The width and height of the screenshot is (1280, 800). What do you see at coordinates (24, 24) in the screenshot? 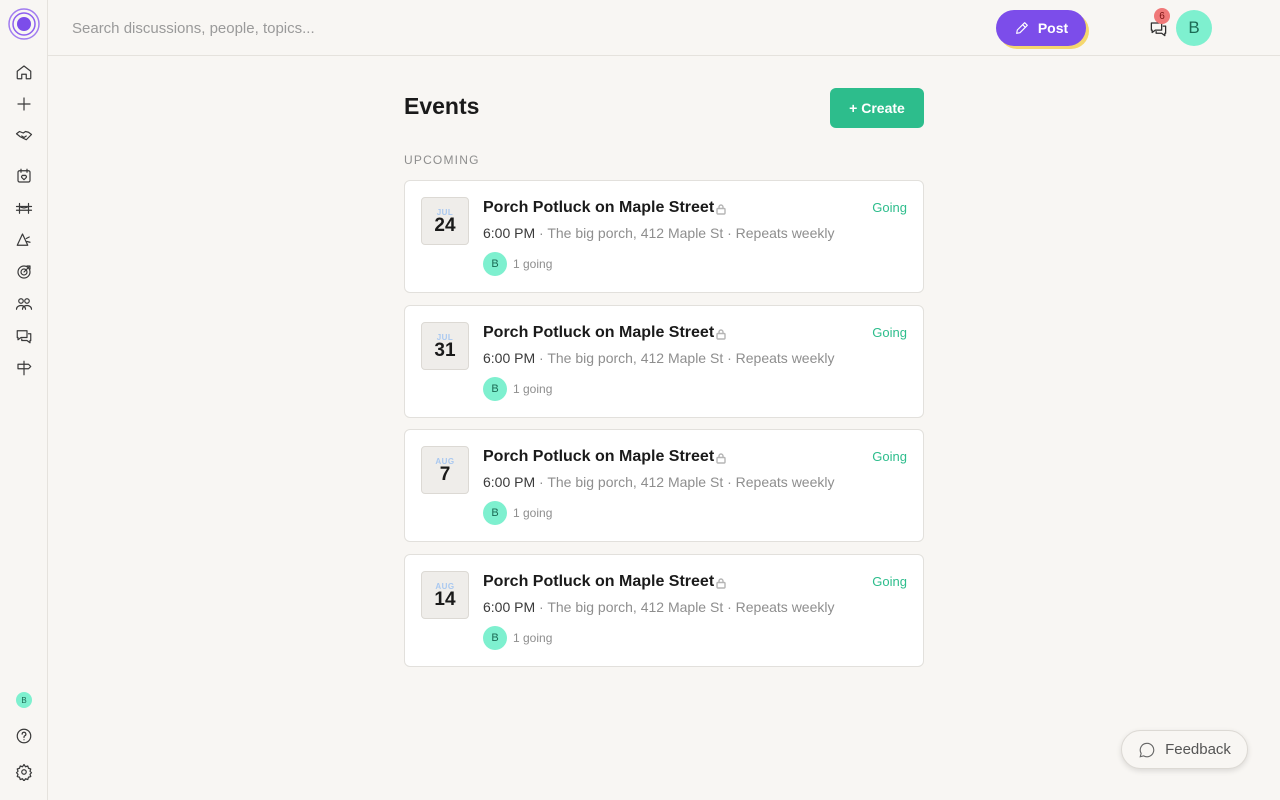
I see `logo-icon` at bounding box center [24, 24].